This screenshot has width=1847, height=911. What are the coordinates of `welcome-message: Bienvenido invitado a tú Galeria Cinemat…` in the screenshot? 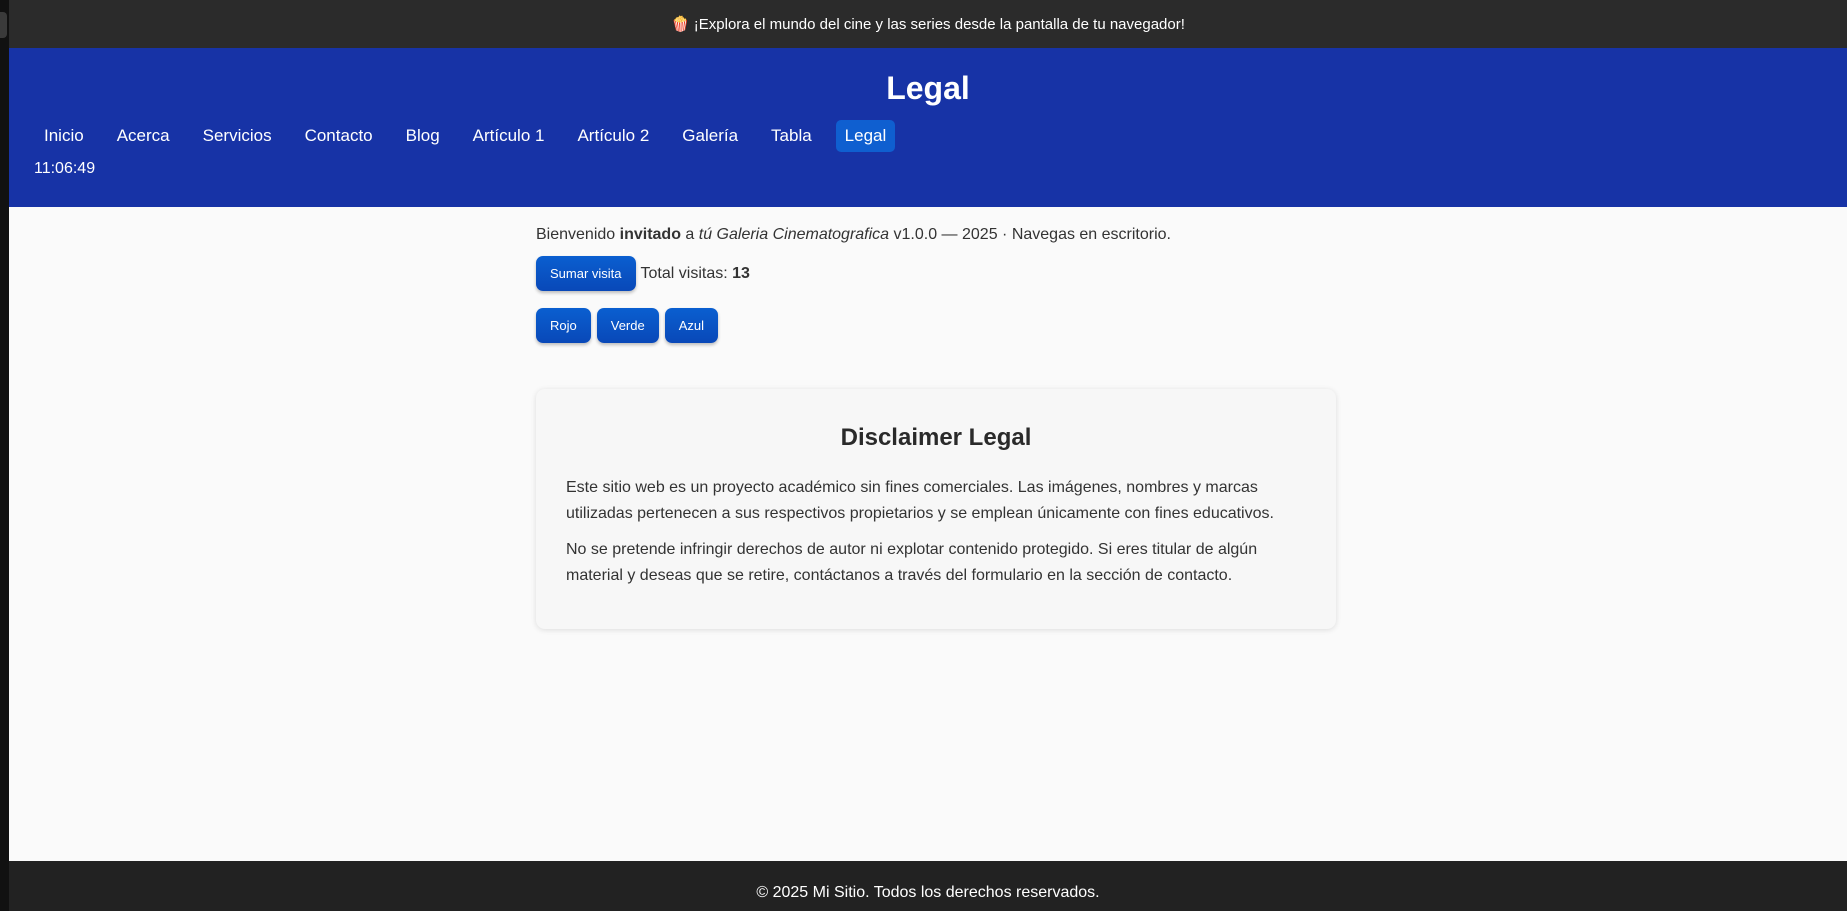 It's located at (936, 239).